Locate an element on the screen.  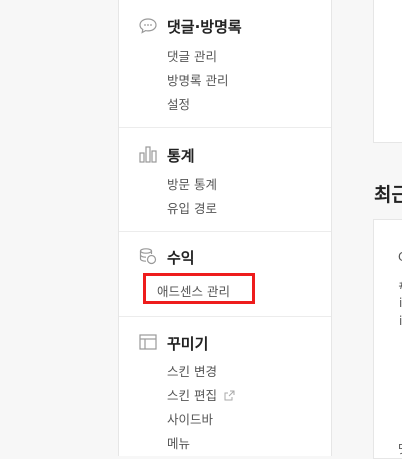
menu-item-visit-stats: 방문 통계 is located at coordinates (192, 183).